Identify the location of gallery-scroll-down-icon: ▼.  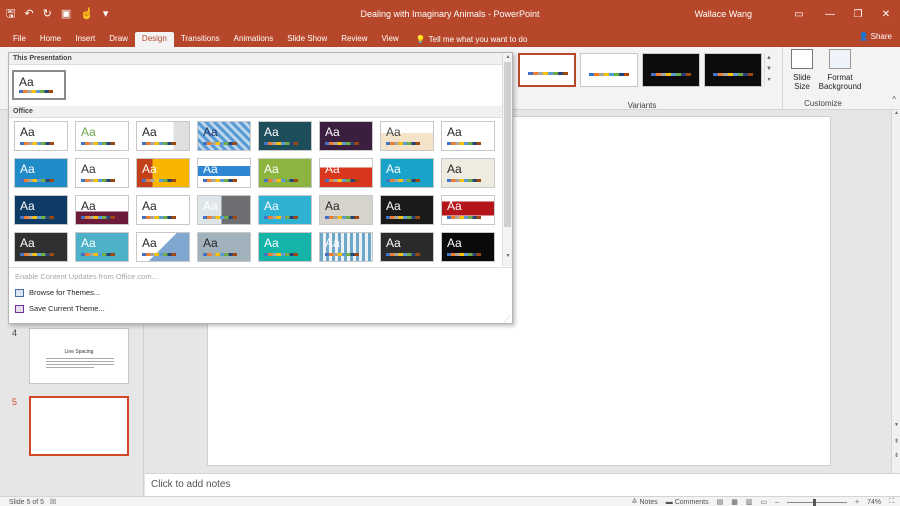
(508, 256).